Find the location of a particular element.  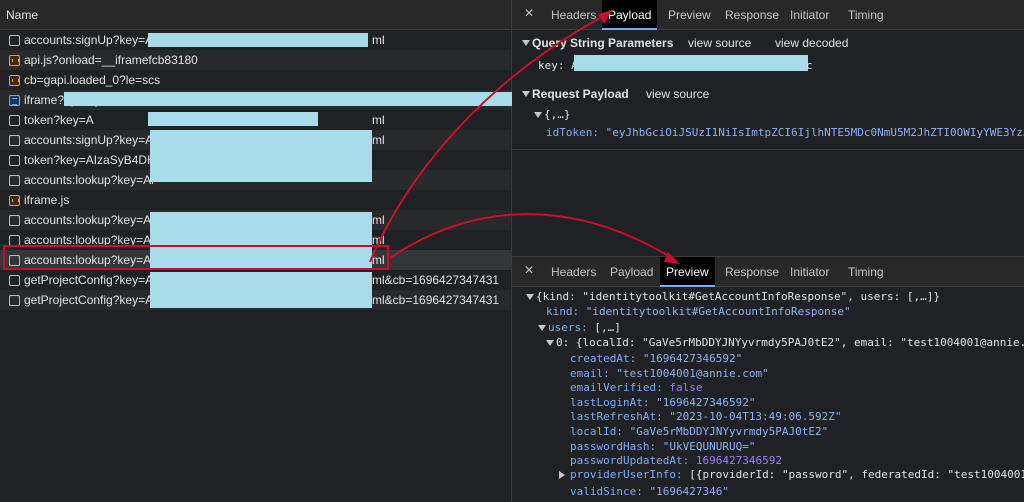

request-name: accounts:signUp?key=Al is located at coordinates (90, 140).